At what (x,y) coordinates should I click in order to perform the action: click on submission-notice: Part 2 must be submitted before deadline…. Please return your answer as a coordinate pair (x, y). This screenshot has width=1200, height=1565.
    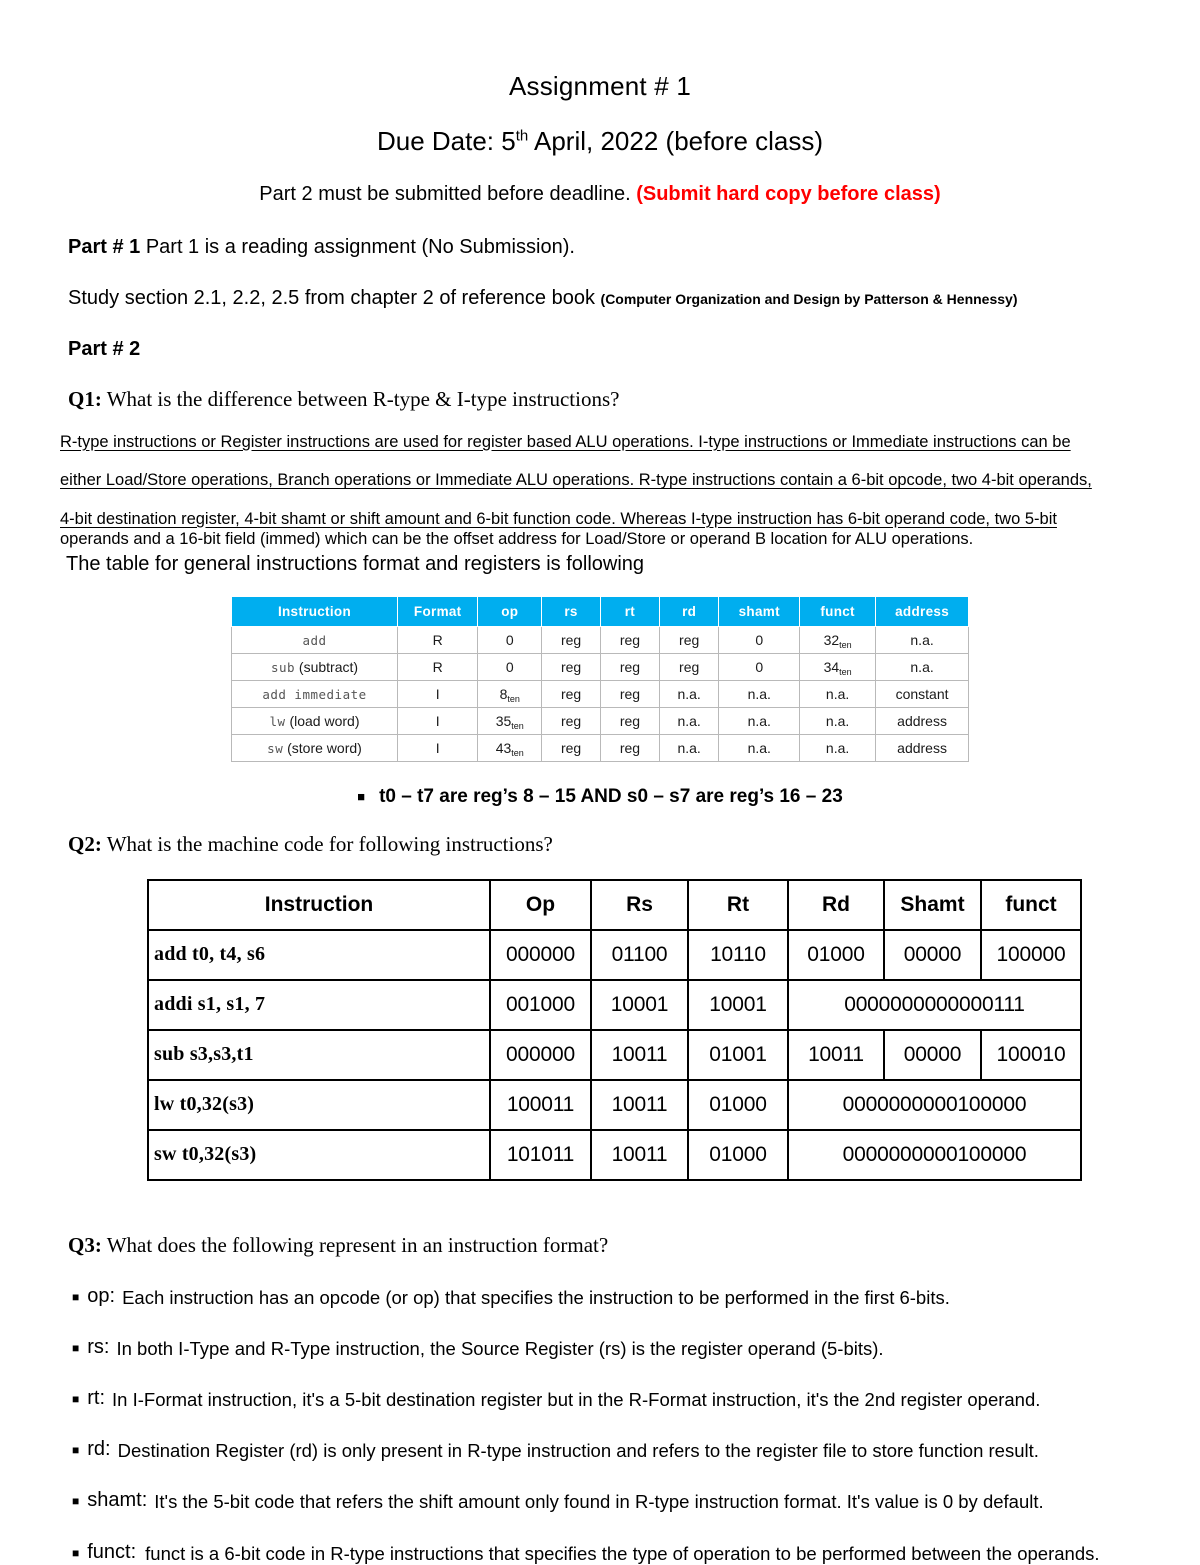
    Looking at the image, I should click on (600, 181).